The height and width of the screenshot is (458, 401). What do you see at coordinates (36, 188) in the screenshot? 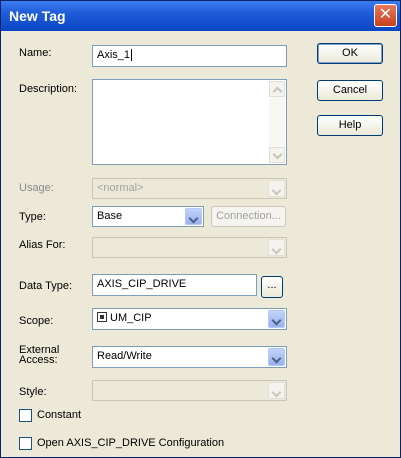
I see `usage-label: Usage:` at bounding box center [36, 188].